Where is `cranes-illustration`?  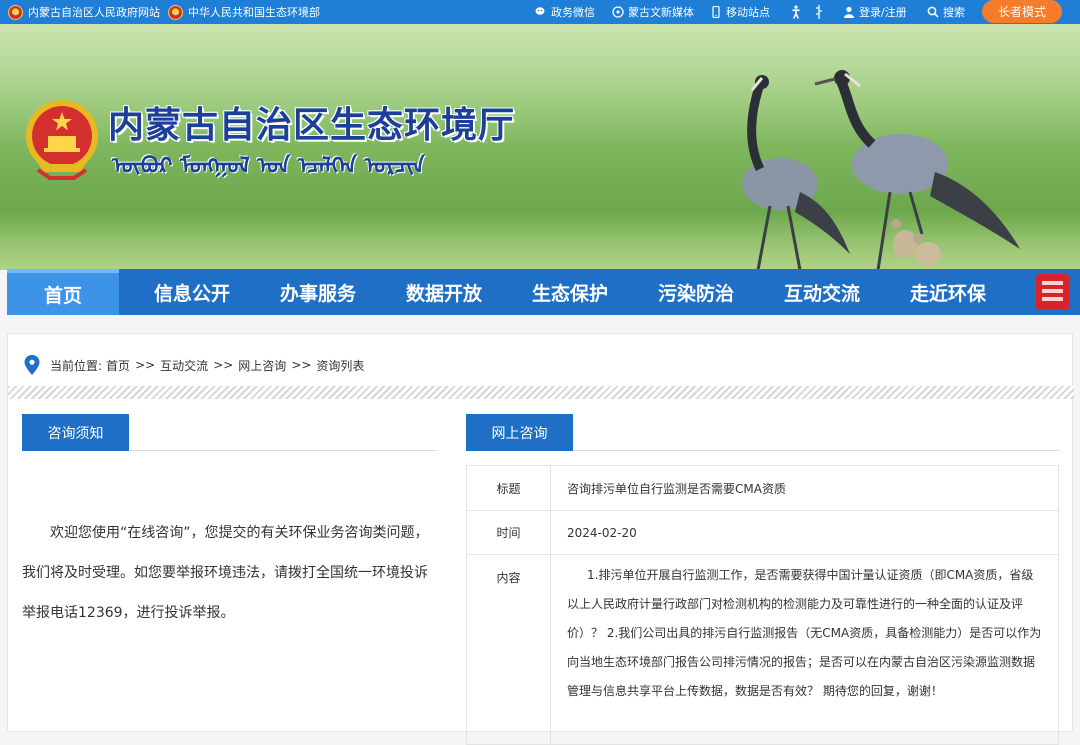 cranes-illustration is located at coordinates (881, 170).